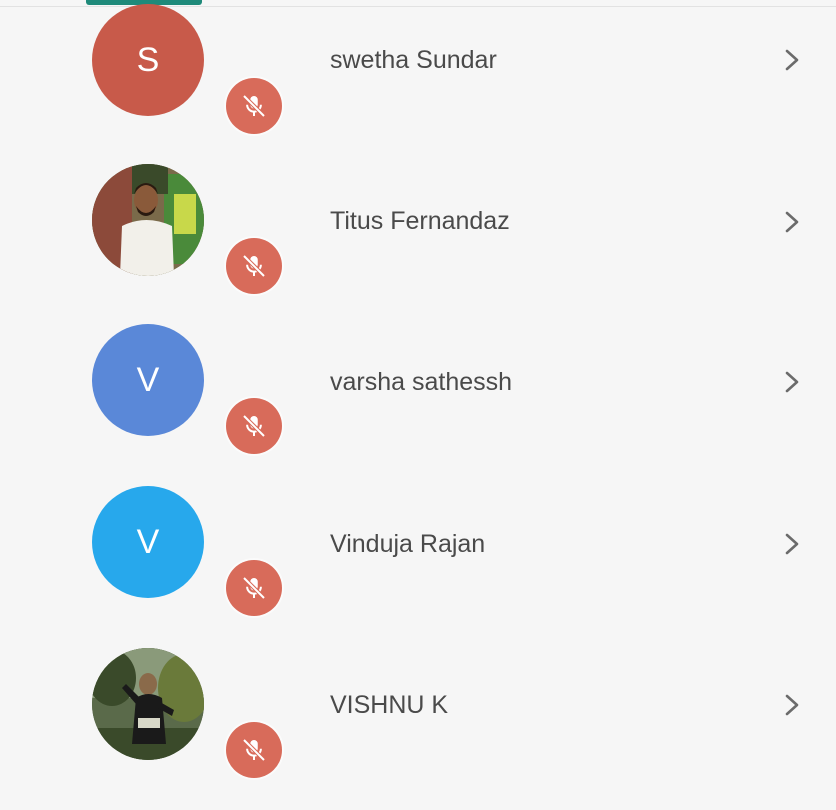  What do you see at coordinates (389, 705) in the screenshot?
I see `participant-name: VISHNU K` at bounding box center [389, 705].